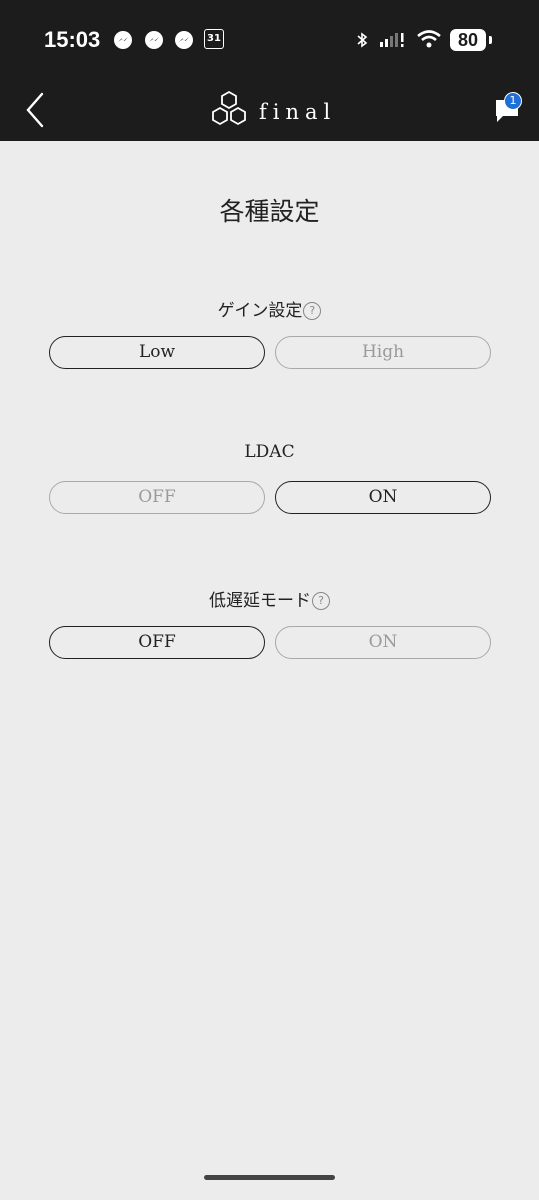 Image resolution: width=539 pixels, height=1200 pixels. Describe the element at coordinates (298, 112) in the screenshot. I see `brand-name: final` at that location.